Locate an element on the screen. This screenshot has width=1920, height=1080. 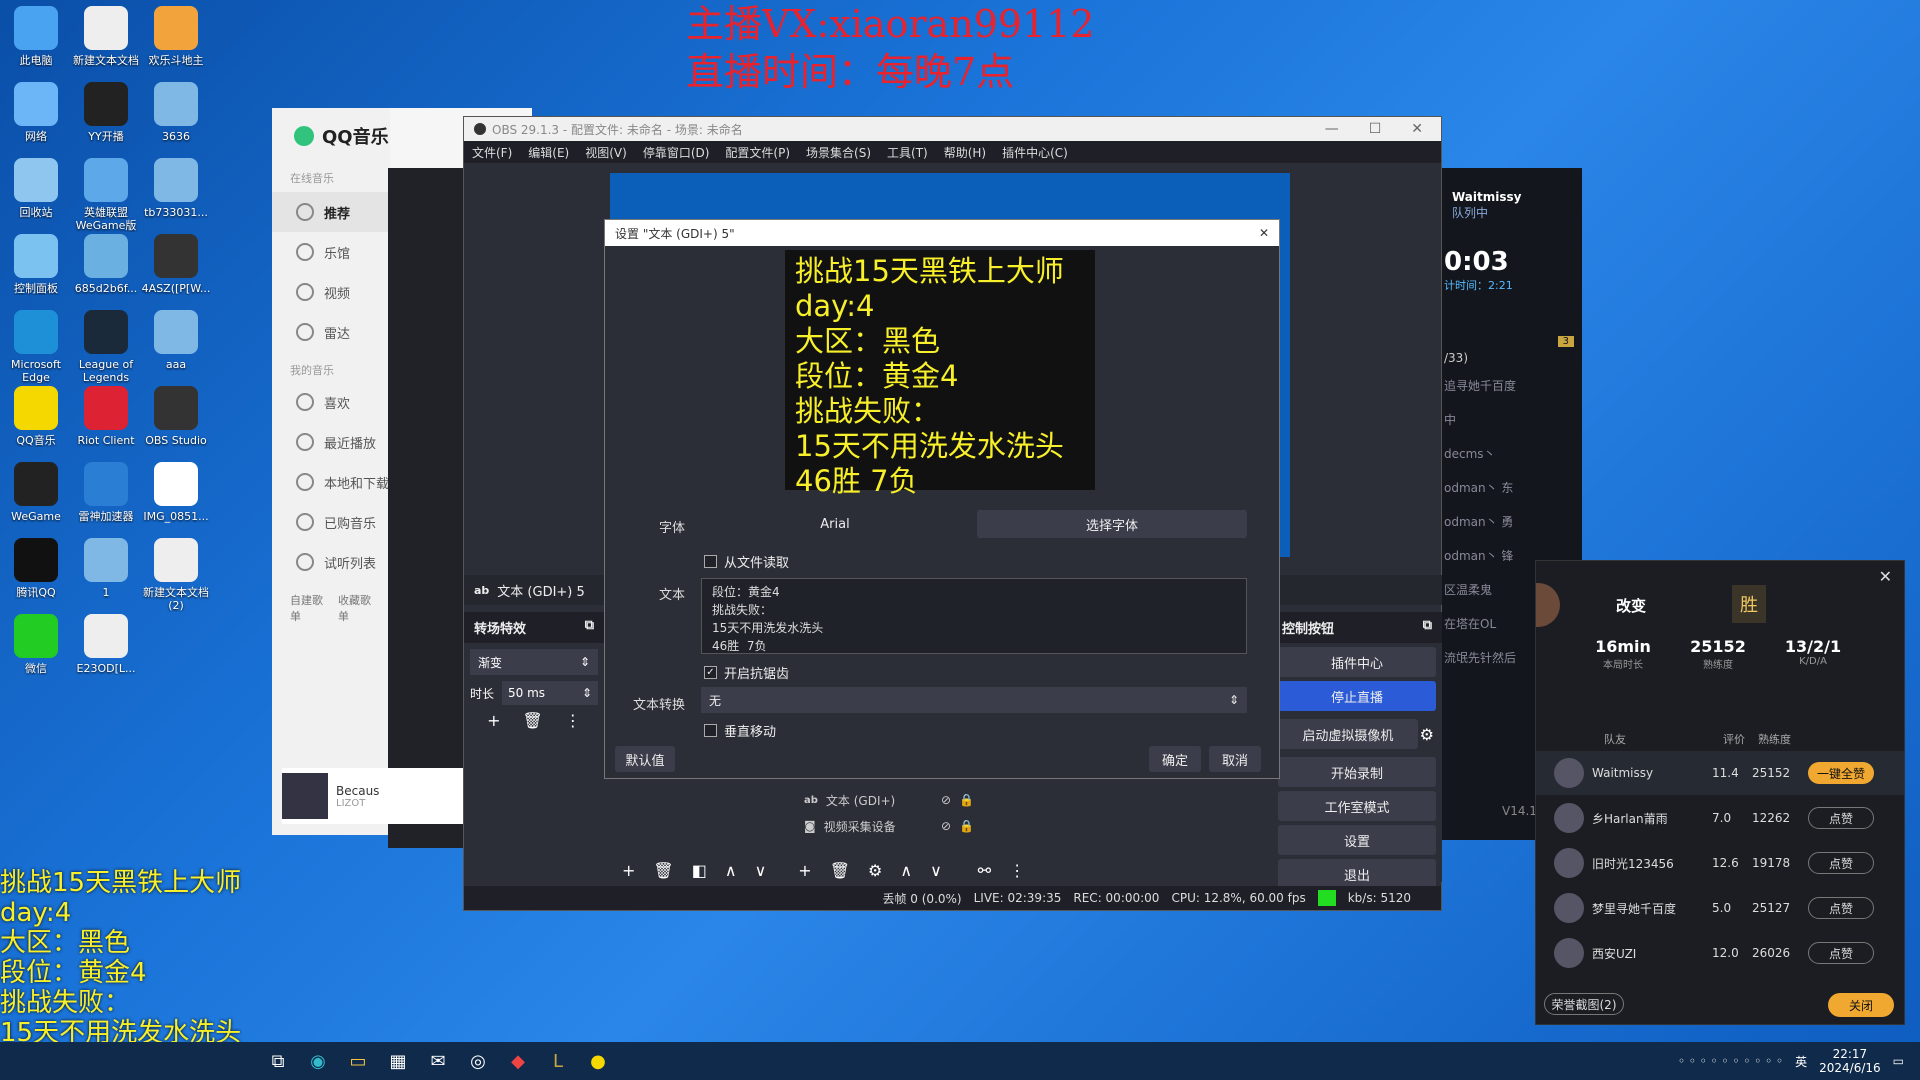
task-view-icon: ⧉ is located at coordinates (278, 1061).